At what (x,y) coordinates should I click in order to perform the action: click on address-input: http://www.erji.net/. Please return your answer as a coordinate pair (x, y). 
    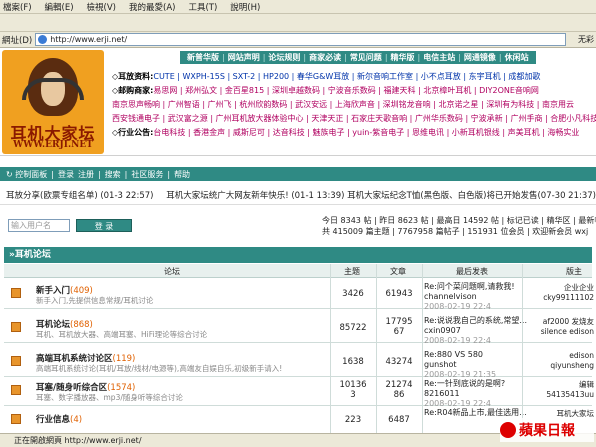
    Looking at the image, I should click on (300, 39).